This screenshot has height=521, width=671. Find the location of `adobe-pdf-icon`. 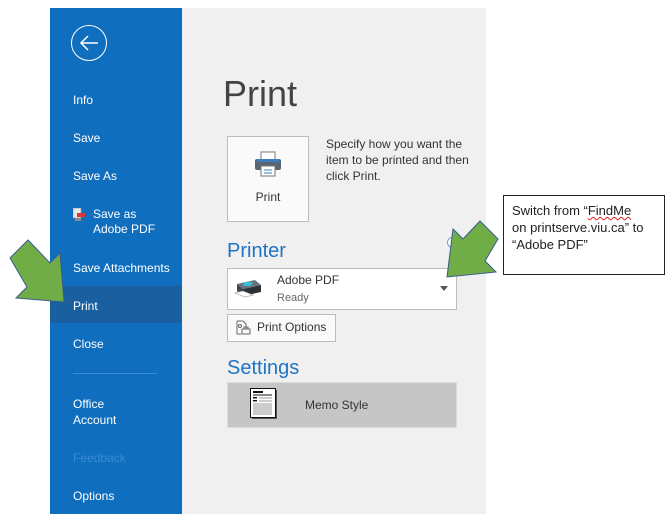

adobe-pdf-icon is located at coordinates (79, 214).